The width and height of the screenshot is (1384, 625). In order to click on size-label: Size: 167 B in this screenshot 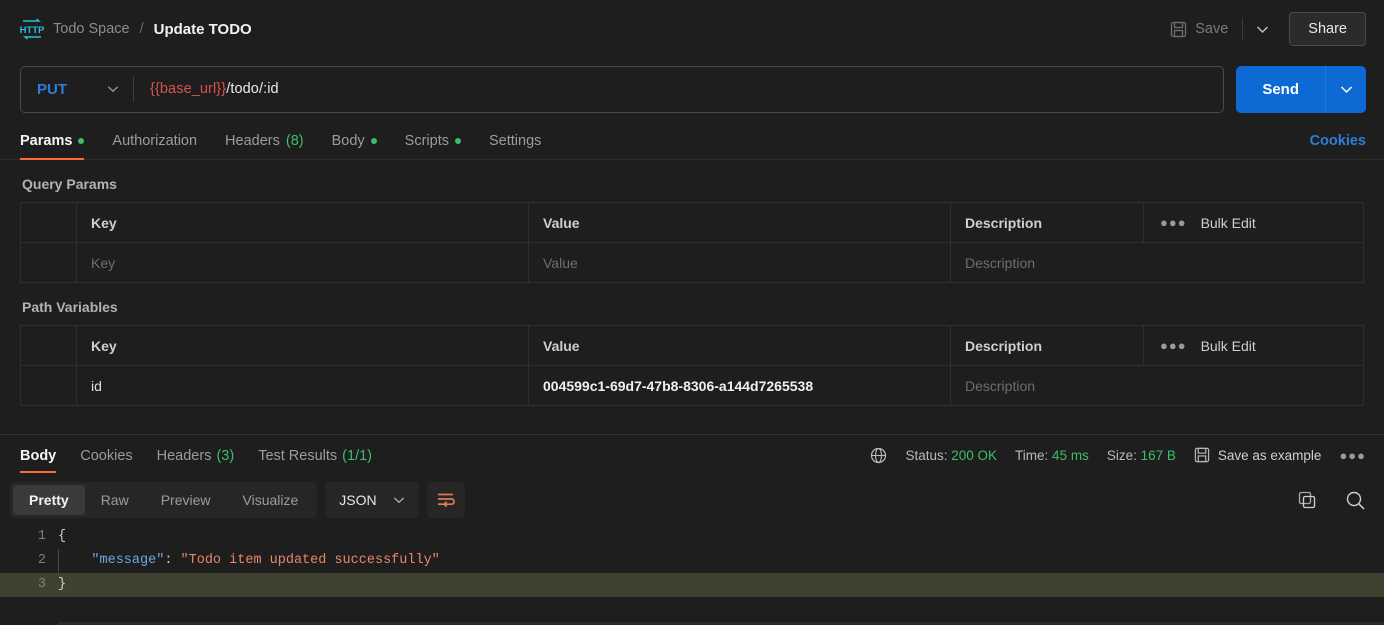, I will do `click(1141, 455)`.